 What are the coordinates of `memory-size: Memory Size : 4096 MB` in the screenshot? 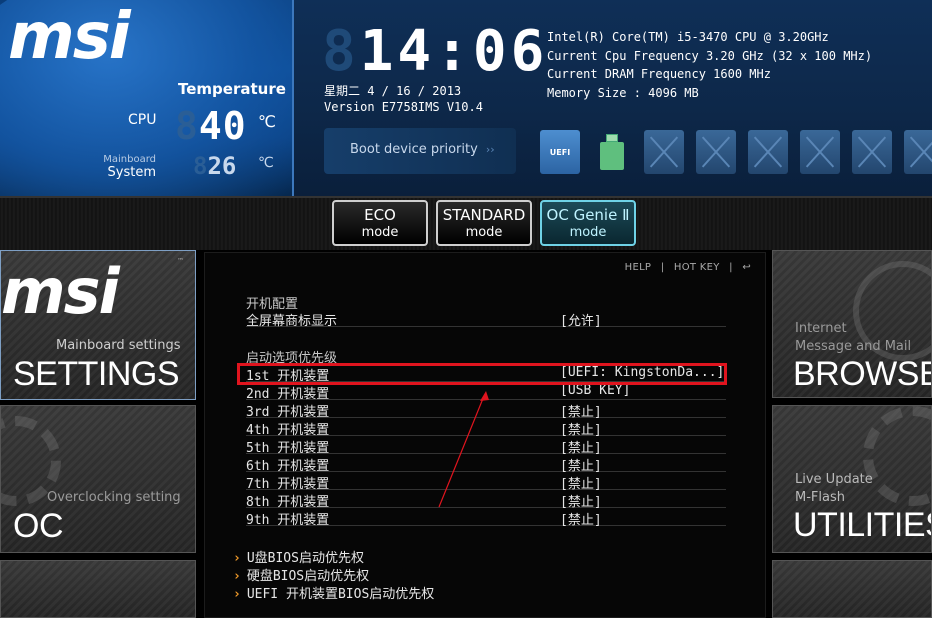 It's located at (623, 92).